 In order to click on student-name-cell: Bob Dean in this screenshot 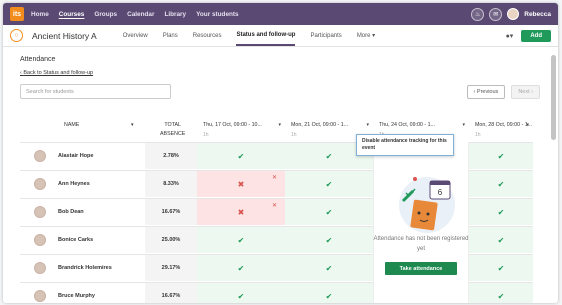, I will do `click(82, 212)`.